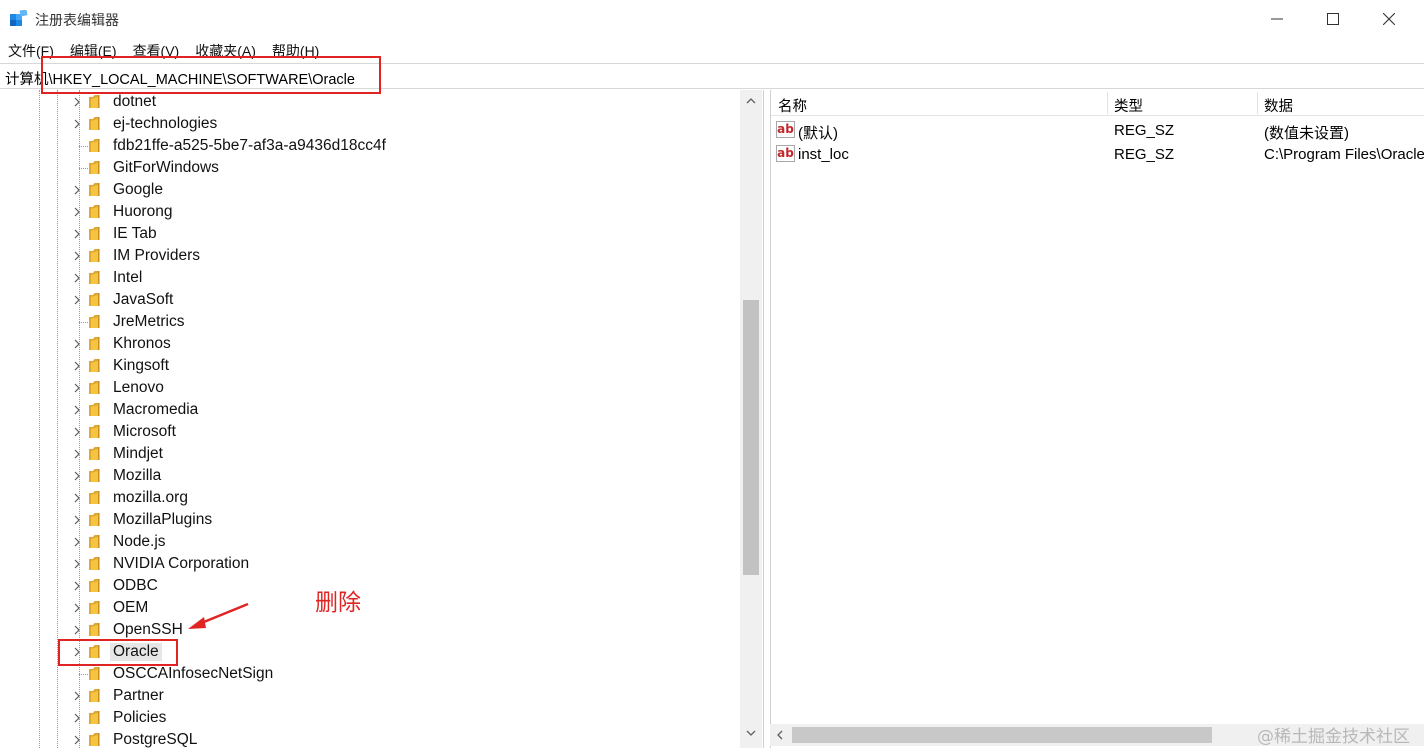  I want to click on scroll-up-button, so click(751, 101).